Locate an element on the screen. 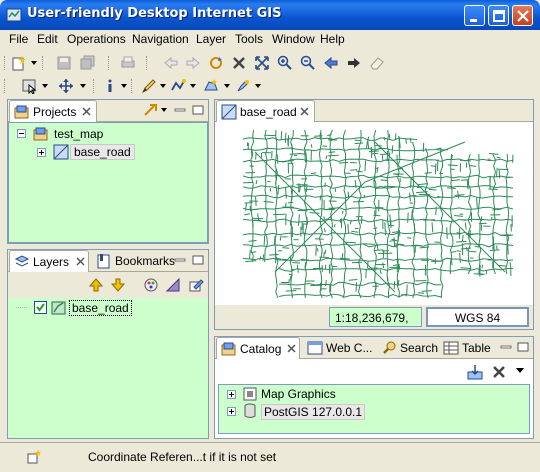  close-button is located at coordinates (522, 15).